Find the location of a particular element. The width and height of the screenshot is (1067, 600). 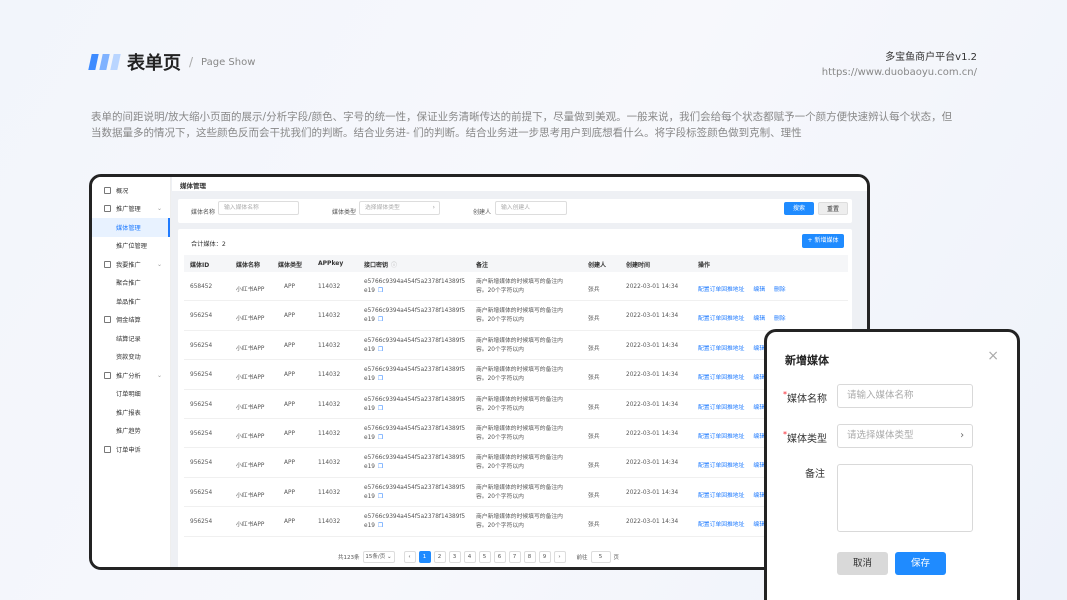

search-button: 搜索 is located at coordinates (799, 208).